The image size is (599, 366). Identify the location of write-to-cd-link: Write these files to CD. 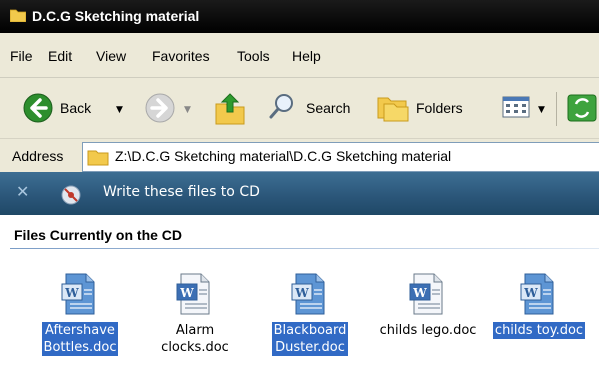
(181, 192).